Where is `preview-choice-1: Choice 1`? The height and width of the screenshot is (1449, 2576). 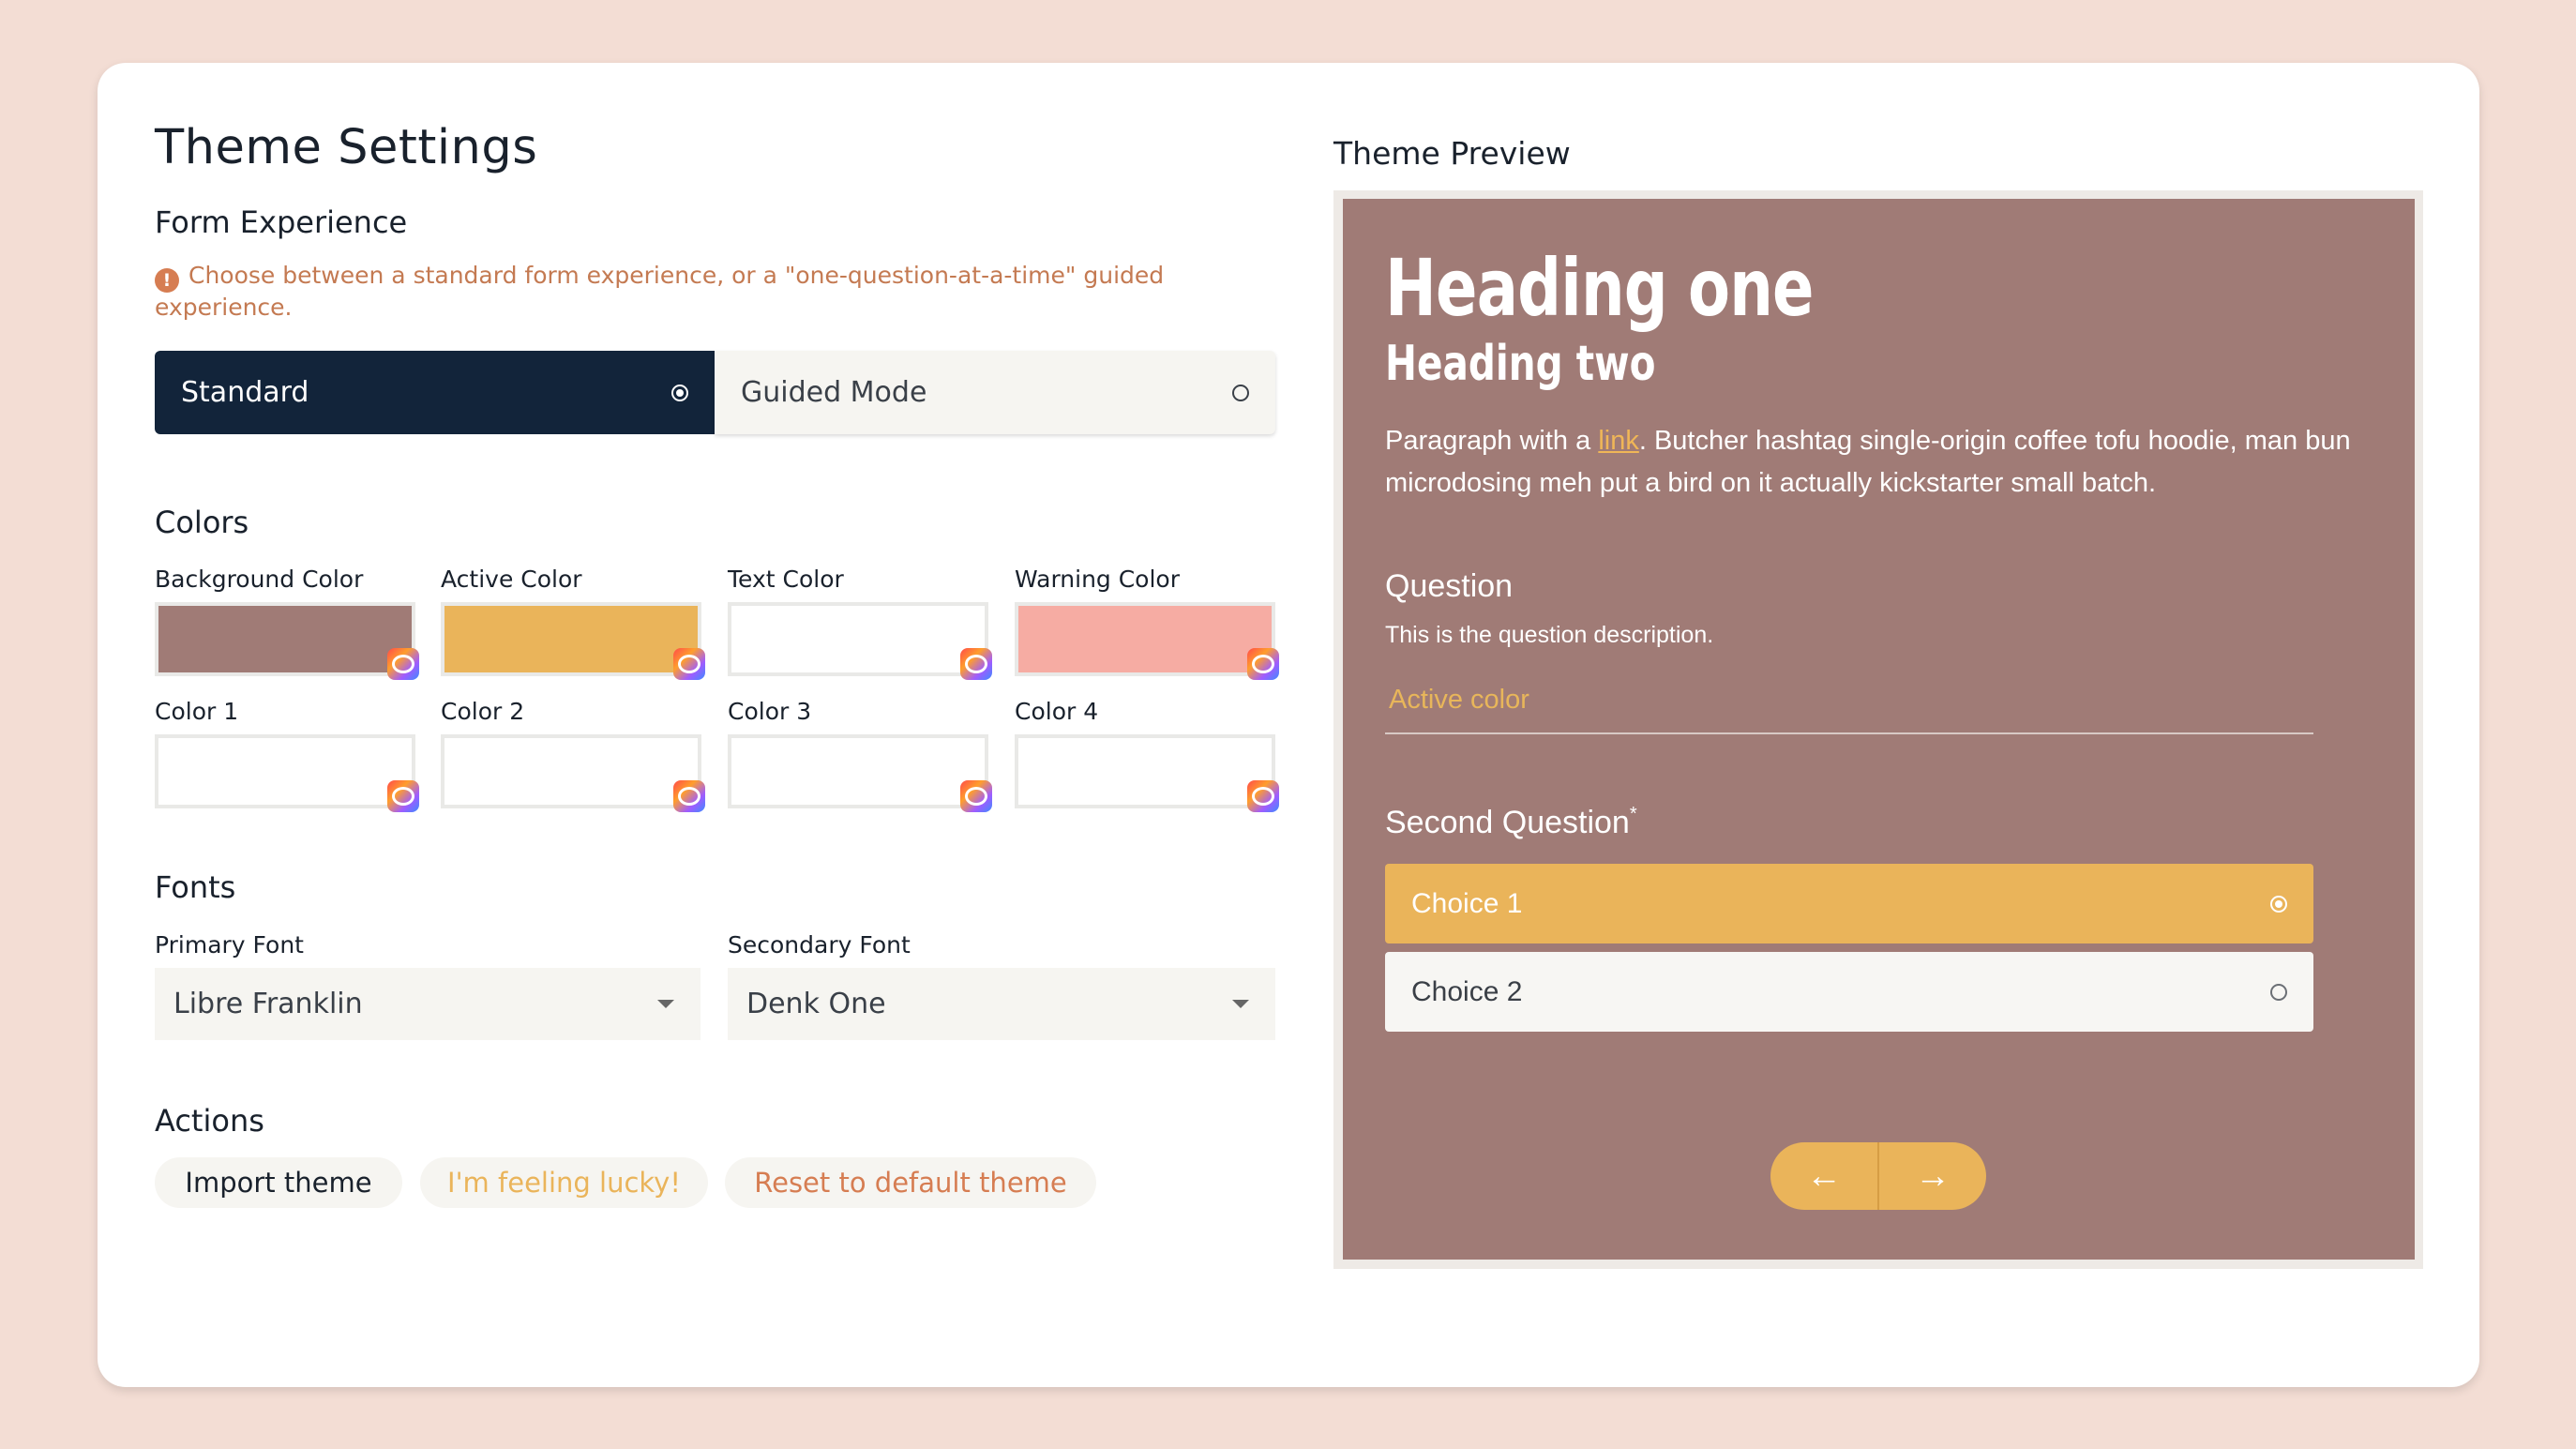 preview-choice-1: Choice 1 is located at coordinates (1849, 903).